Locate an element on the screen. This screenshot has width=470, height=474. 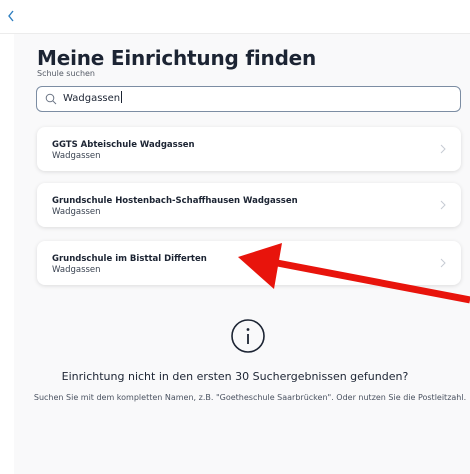
chevron-left-icon is located at coordinates (14, 17).